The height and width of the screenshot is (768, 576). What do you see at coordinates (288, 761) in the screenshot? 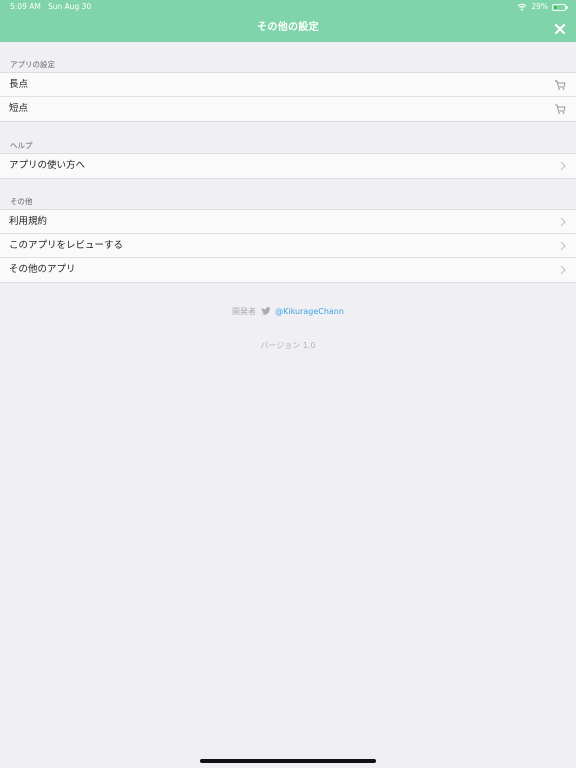
I see `home-indicator` at bounding box center [288, 761].